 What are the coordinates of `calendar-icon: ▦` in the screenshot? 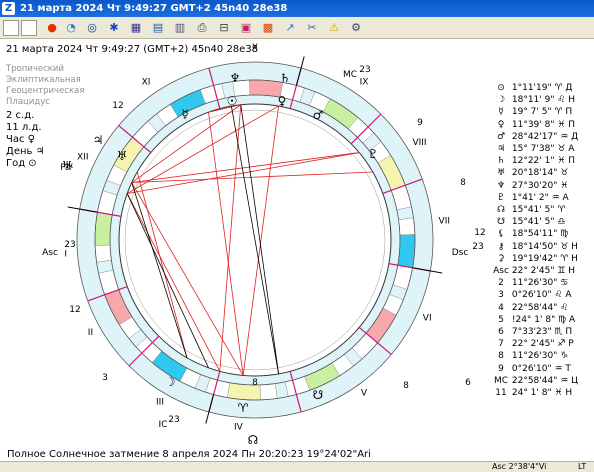 It's located at (136, 28).